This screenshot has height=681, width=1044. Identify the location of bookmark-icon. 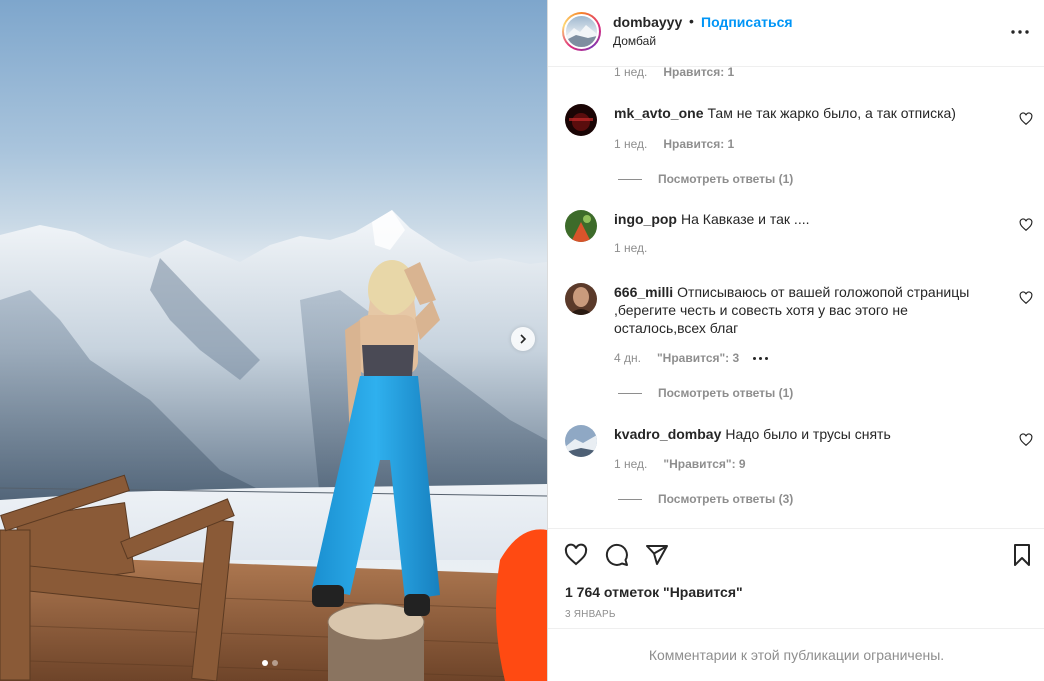
(1022, 555).